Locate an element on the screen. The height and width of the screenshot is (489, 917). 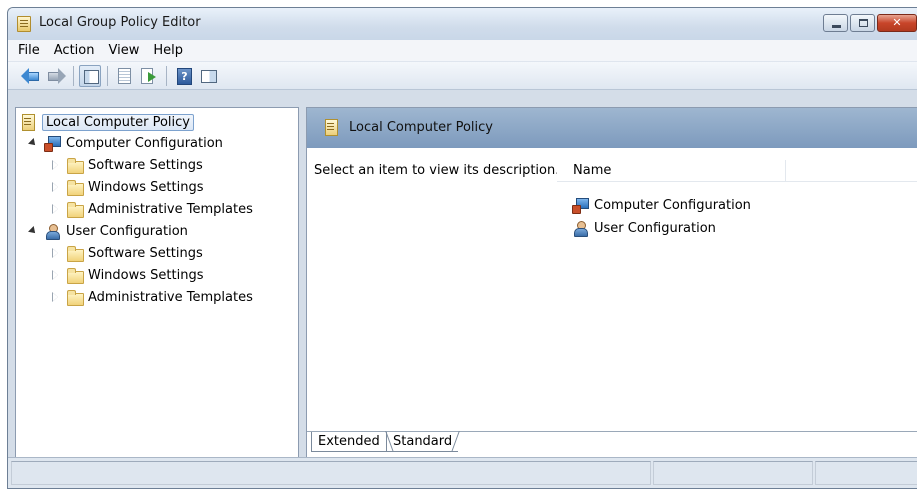
status-bar is located at coordinates (462, 472).